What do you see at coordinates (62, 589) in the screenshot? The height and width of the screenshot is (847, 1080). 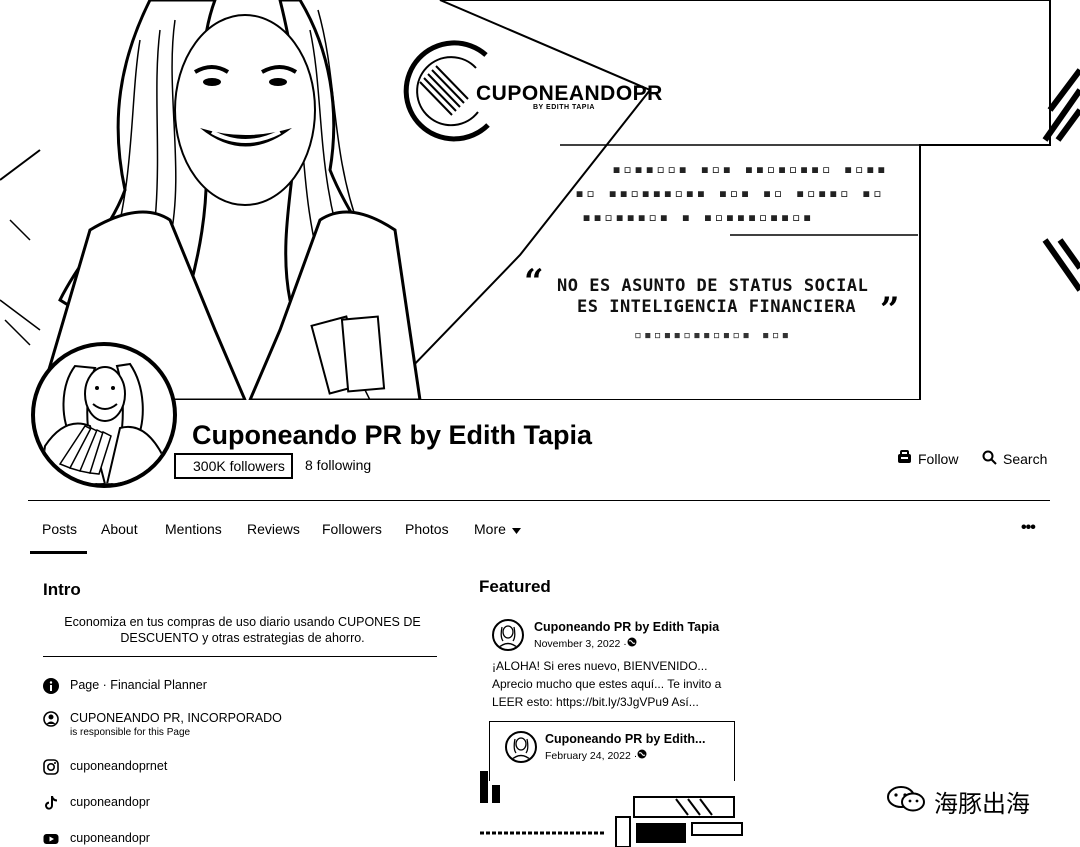 I see `intro-title: Intro` at bounding box center [62, 589].